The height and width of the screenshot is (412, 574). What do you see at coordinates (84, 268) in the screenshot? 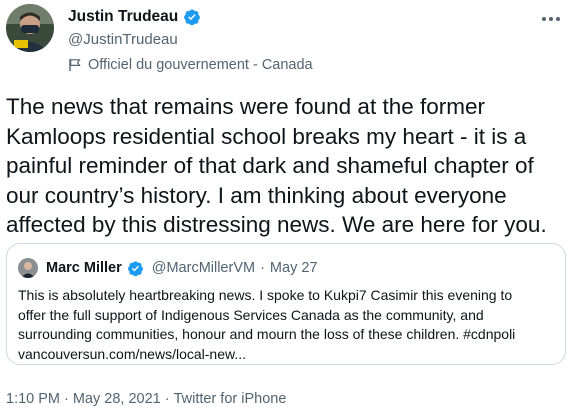
I see `quoted-author-name: Marc Miller` at bounding box center [84, 268].